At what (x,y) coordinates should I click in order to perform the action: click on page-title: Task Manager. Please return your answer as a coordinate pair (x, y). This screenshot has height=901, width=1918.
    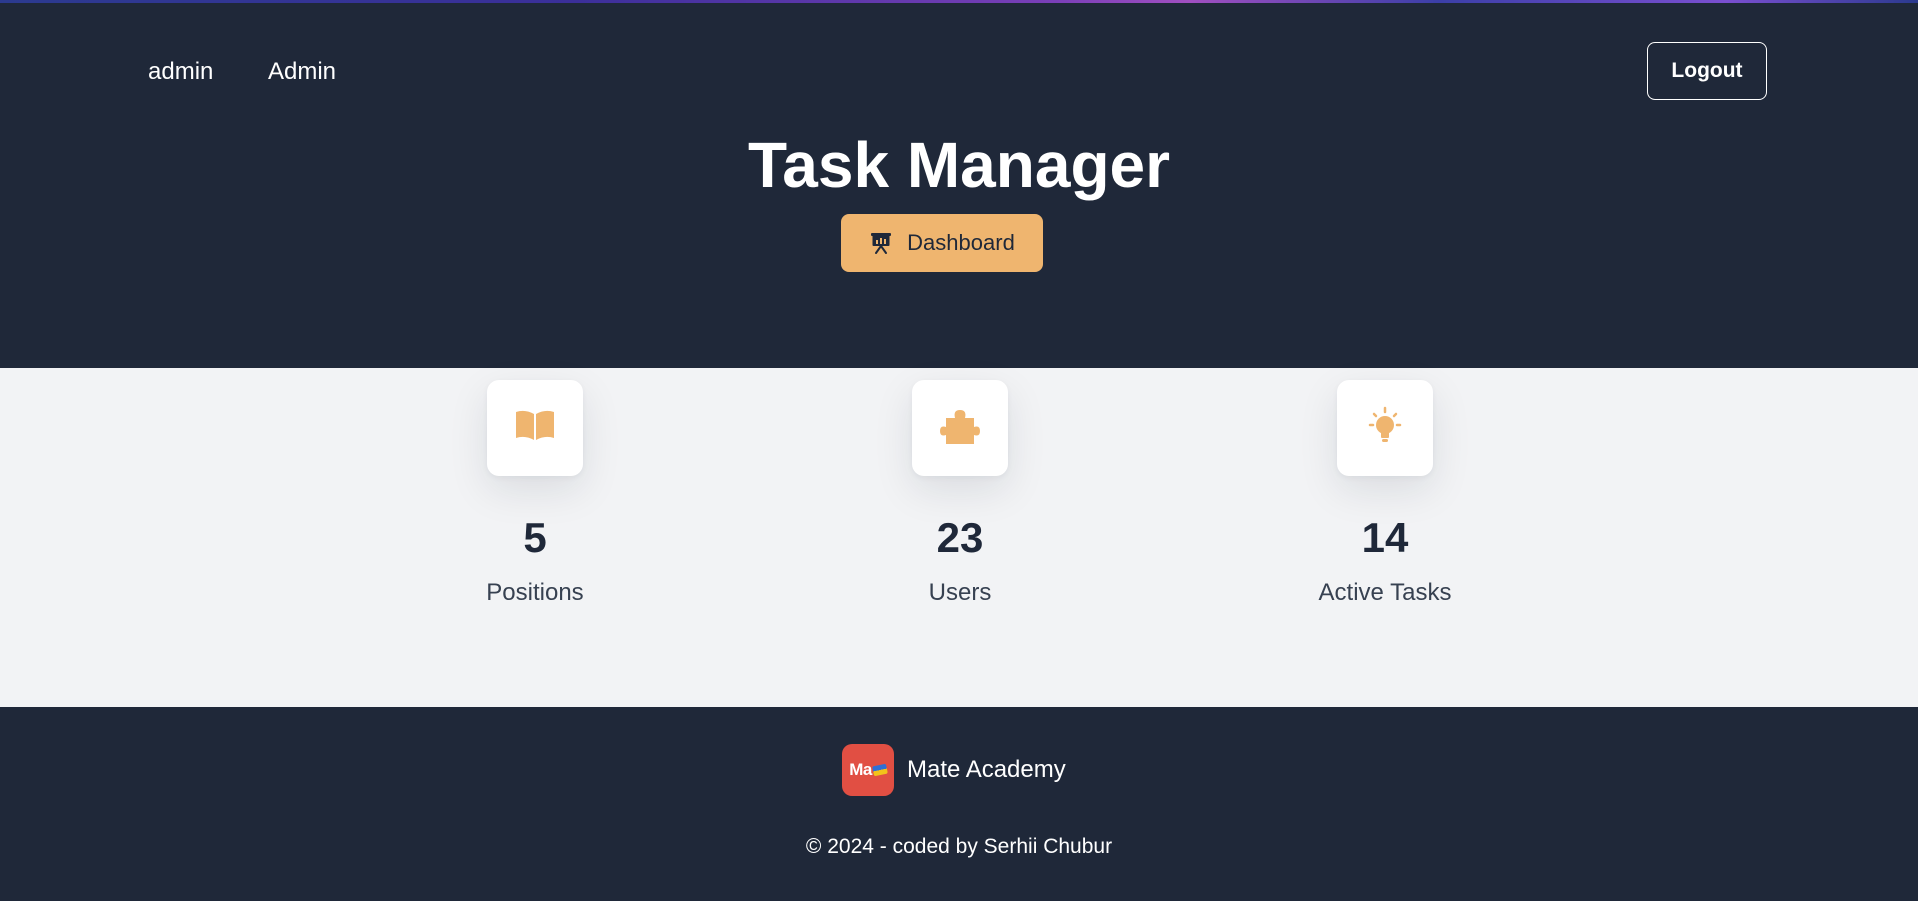
    Looking at the image, I should click on (959, 165).